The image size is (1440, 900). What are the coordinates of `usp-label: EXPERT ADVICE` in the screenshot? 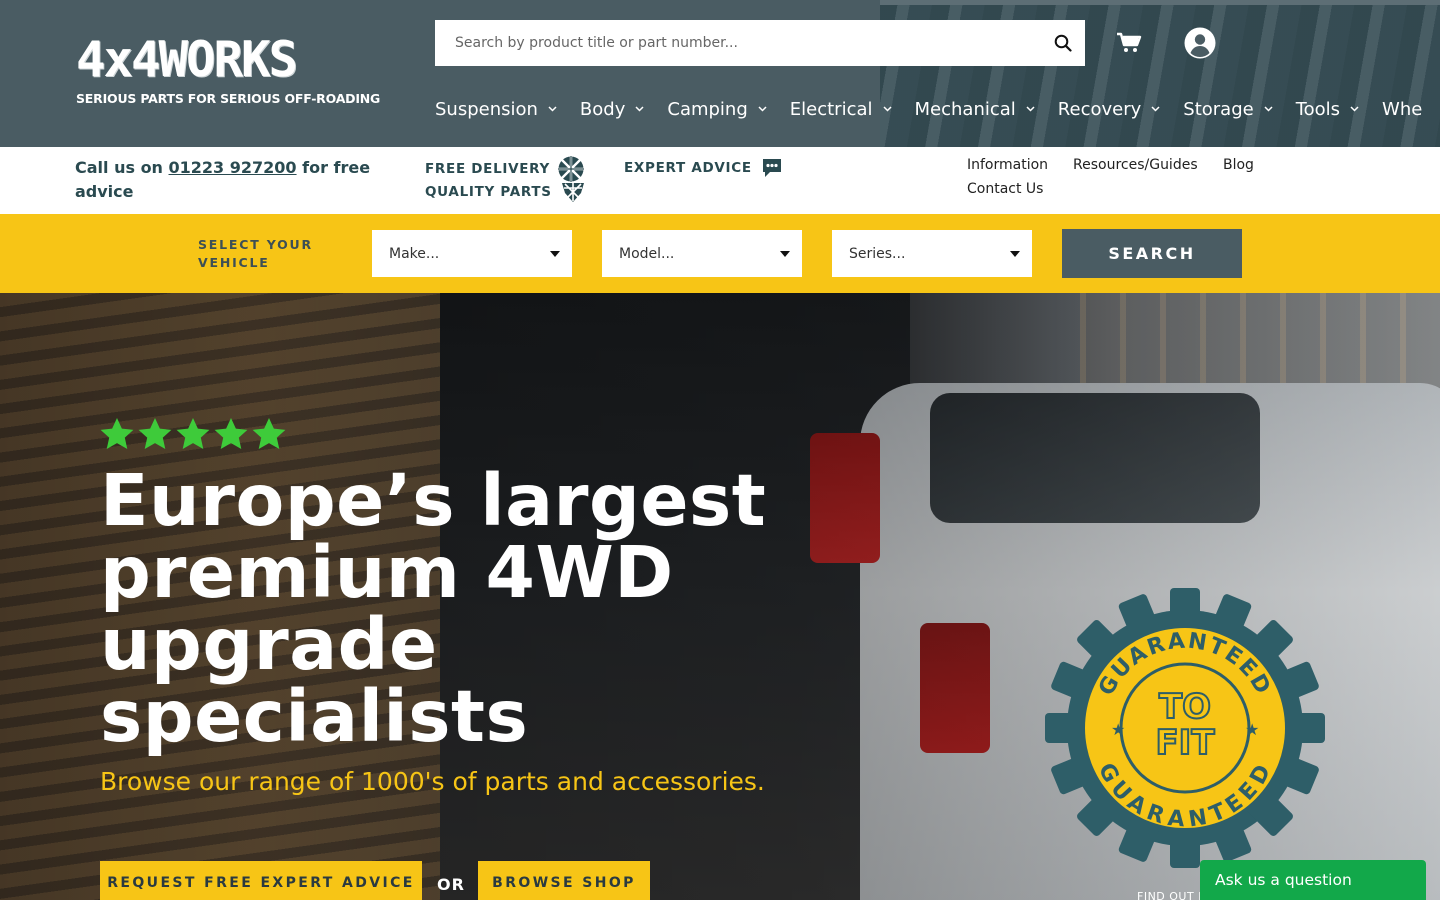 It's located at (688, 168).